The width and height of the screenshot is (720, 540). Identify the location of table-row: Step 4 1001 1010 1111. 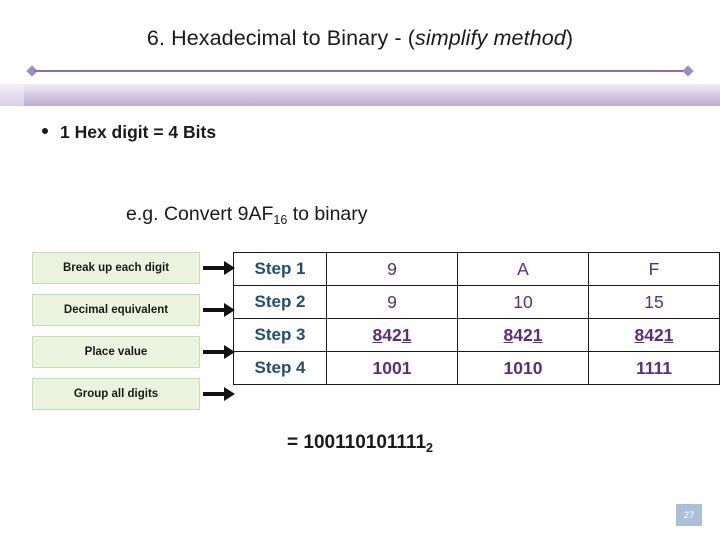
(476, 368).